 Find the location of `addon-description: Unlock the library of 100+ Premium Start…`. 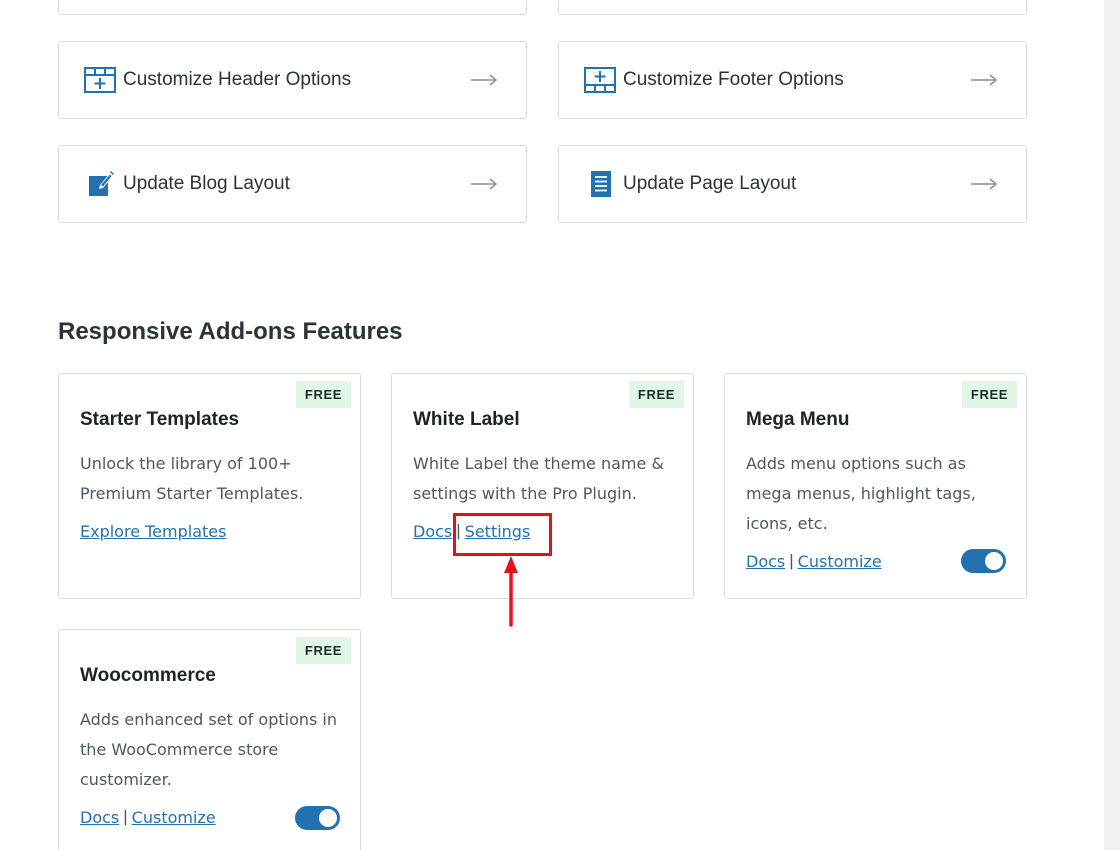

addon-description: Unlock the library of 100+ Premium Start… is located at coordinates (192, 478).